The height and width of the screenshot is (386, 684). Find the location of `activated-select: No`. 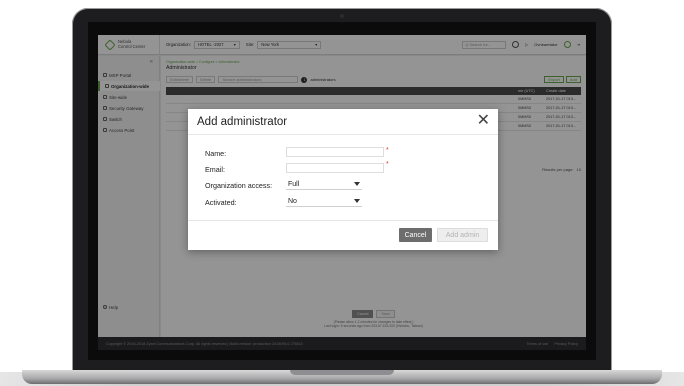

activated-select: No is located at coordinates (324, 201).